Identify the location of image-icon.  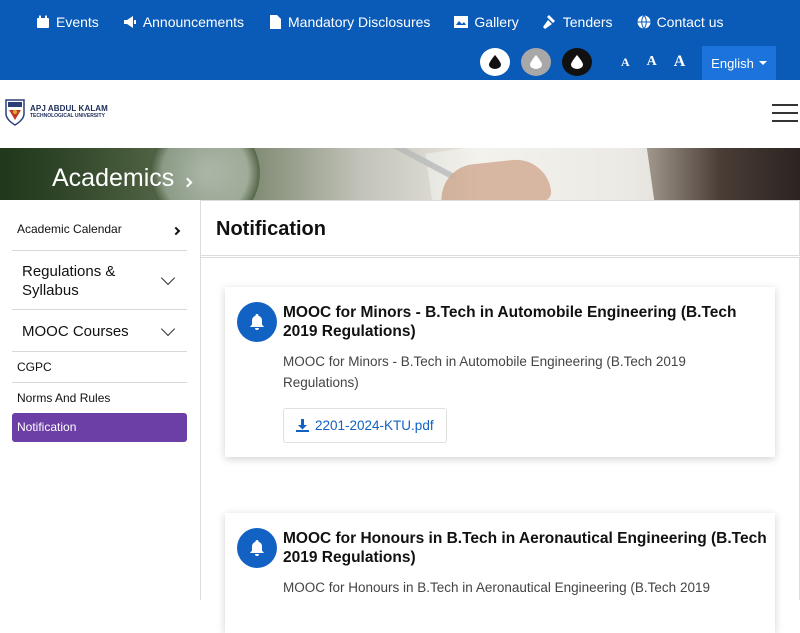
(461, 22).